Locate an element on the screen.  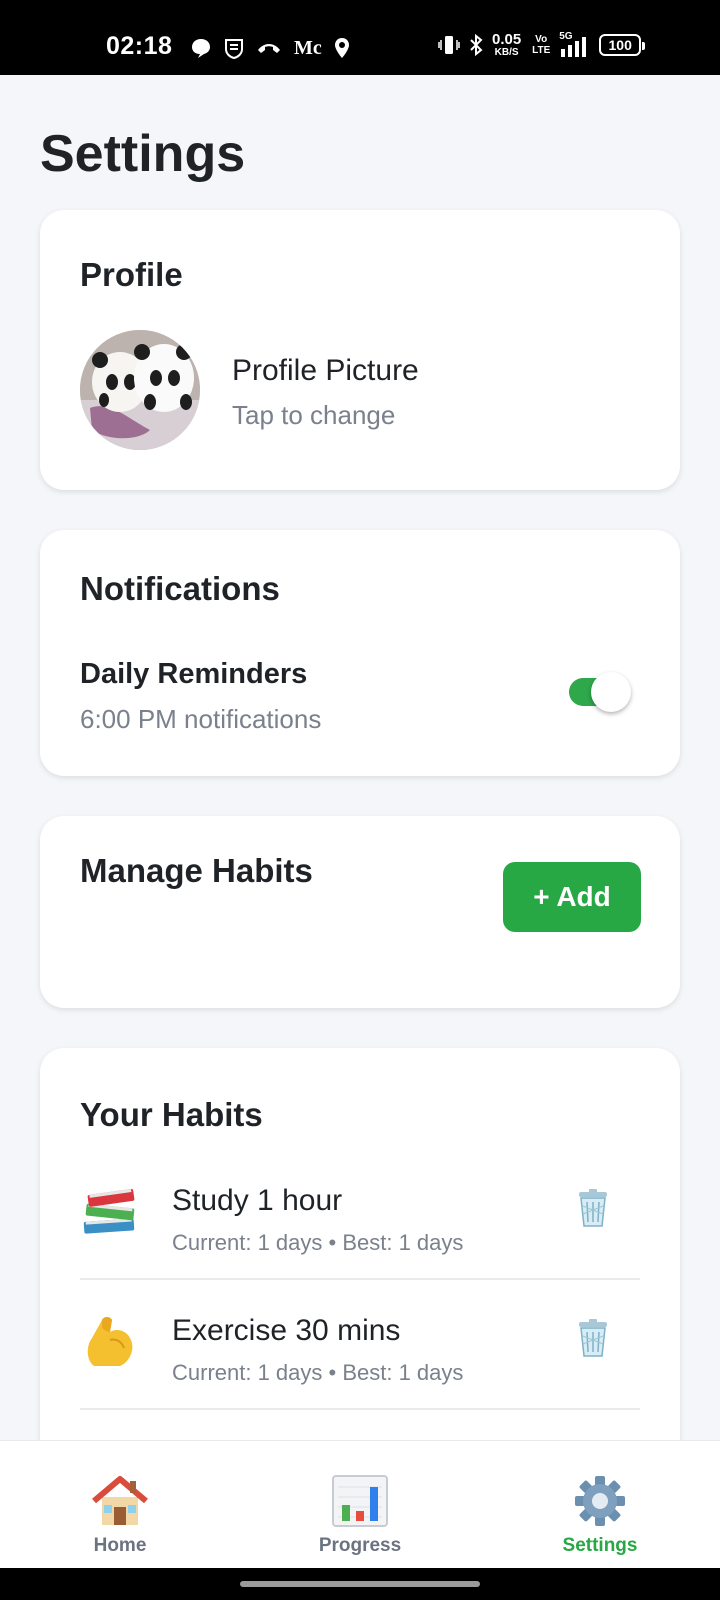
battery-indicator: 100 is located at coordinates (622, 45).